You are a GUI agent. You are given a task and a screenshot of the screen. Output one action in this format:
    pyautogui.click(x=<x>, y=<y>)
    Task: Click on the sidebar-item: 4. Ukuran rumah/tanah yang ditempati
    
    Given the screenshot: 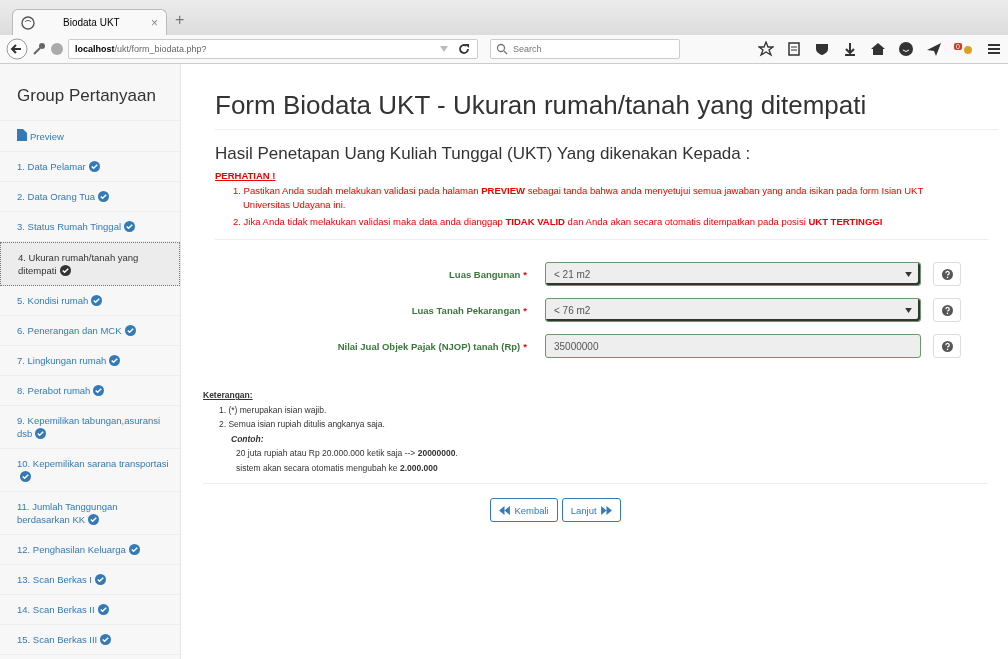 What is the action you would take?
    pyautogui.click(x=90, y=264)
    